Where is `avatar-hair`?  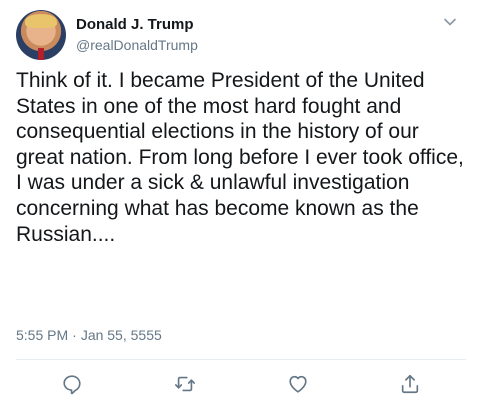
avatar-hair is located at coordinates (41, 21).